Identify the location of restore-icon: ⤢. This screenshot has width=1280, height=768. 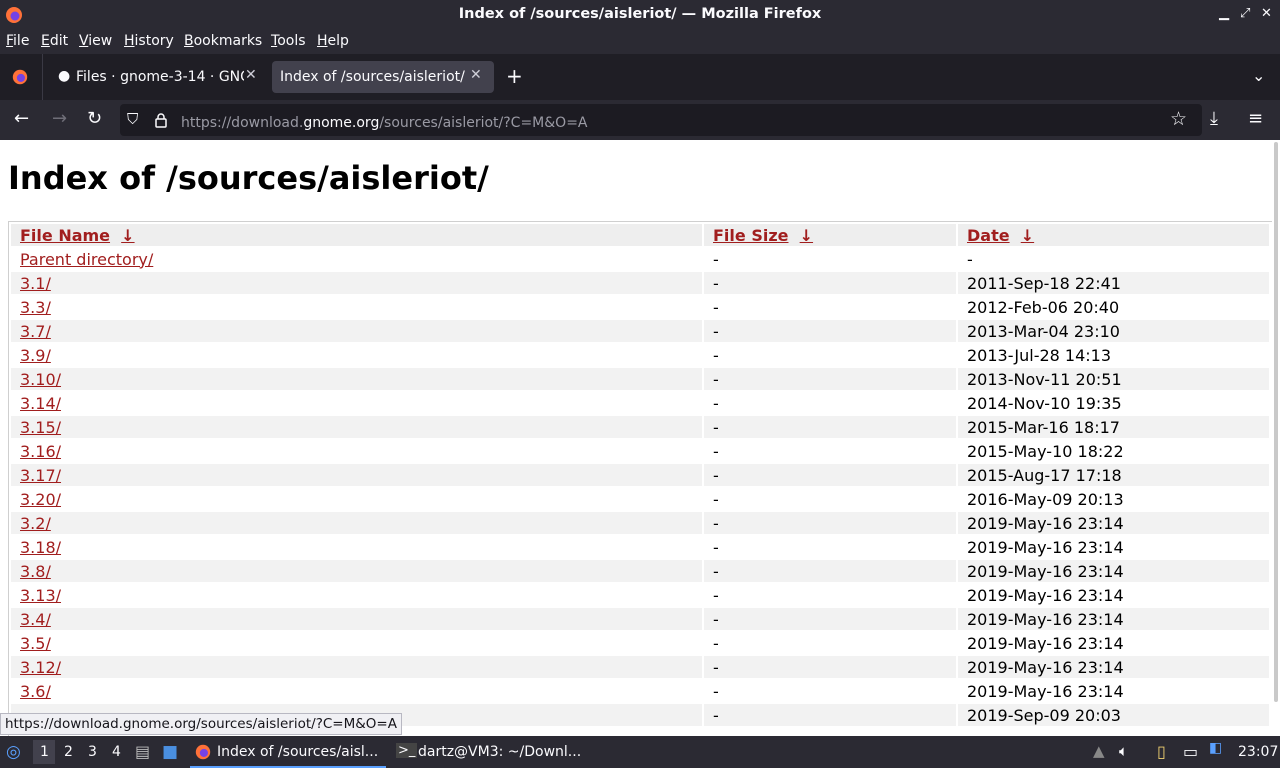
(1245, 13).